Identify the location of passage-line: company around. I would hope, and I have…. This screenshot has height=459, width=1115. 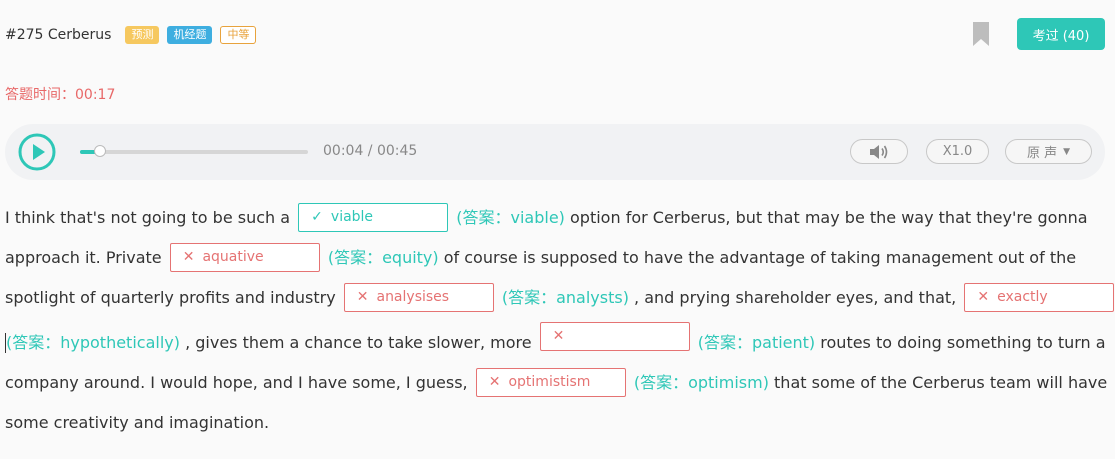
(556, 382).